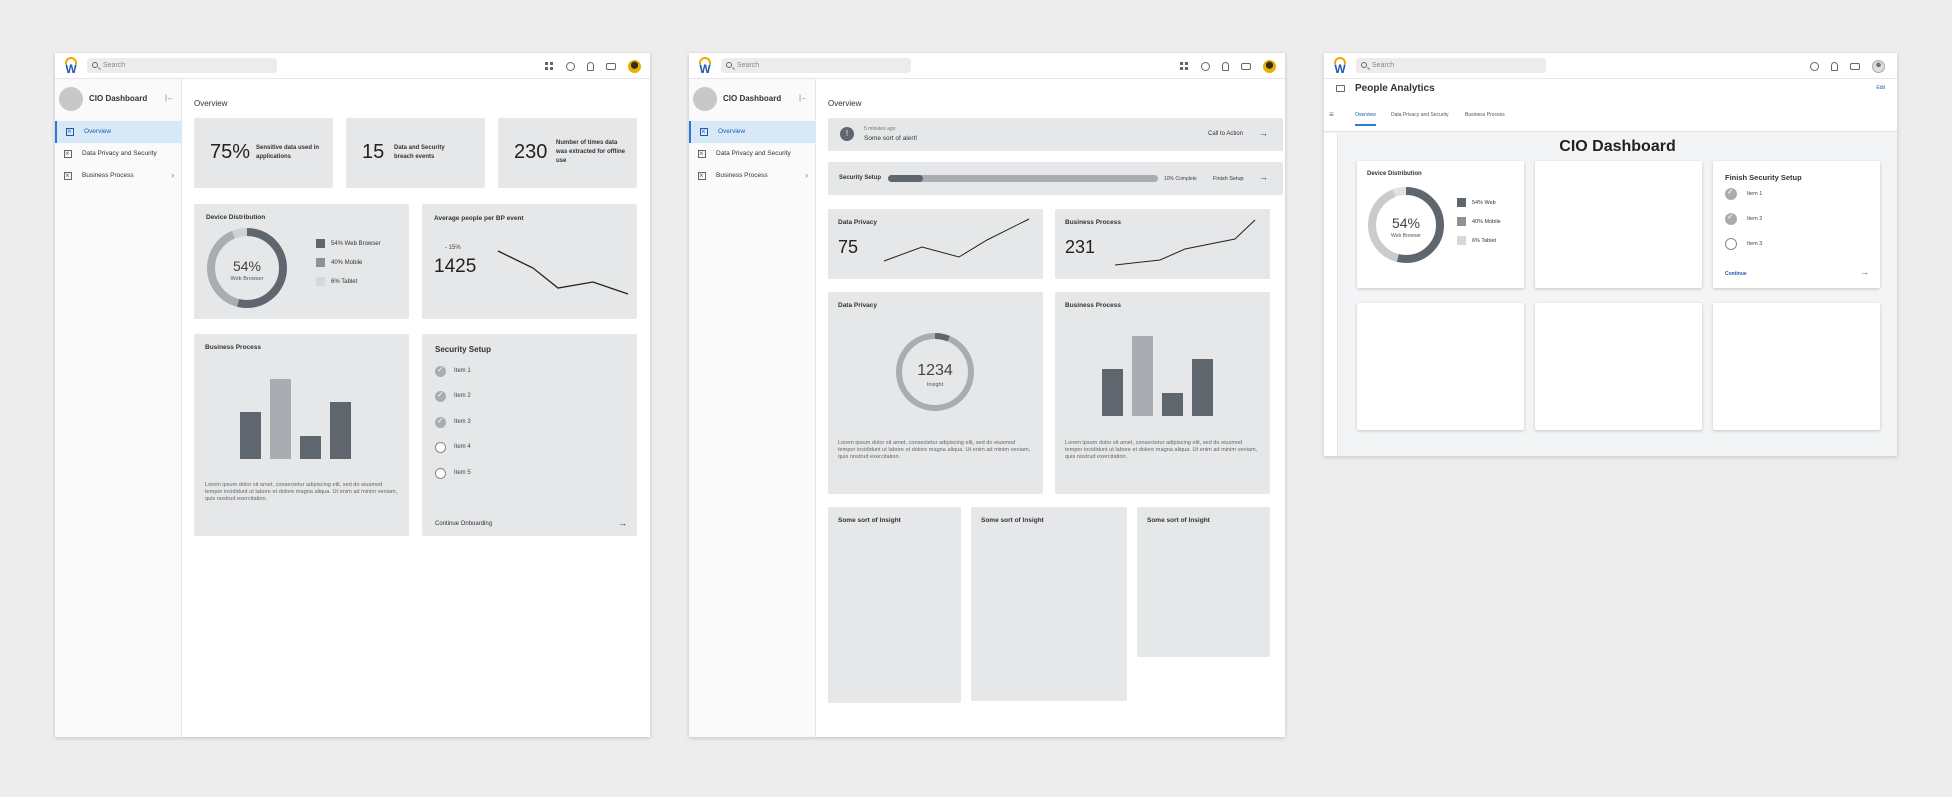 The image size is (1952, 797). I want to click on legend-label: 54% Web Browser, so click(356, 244).